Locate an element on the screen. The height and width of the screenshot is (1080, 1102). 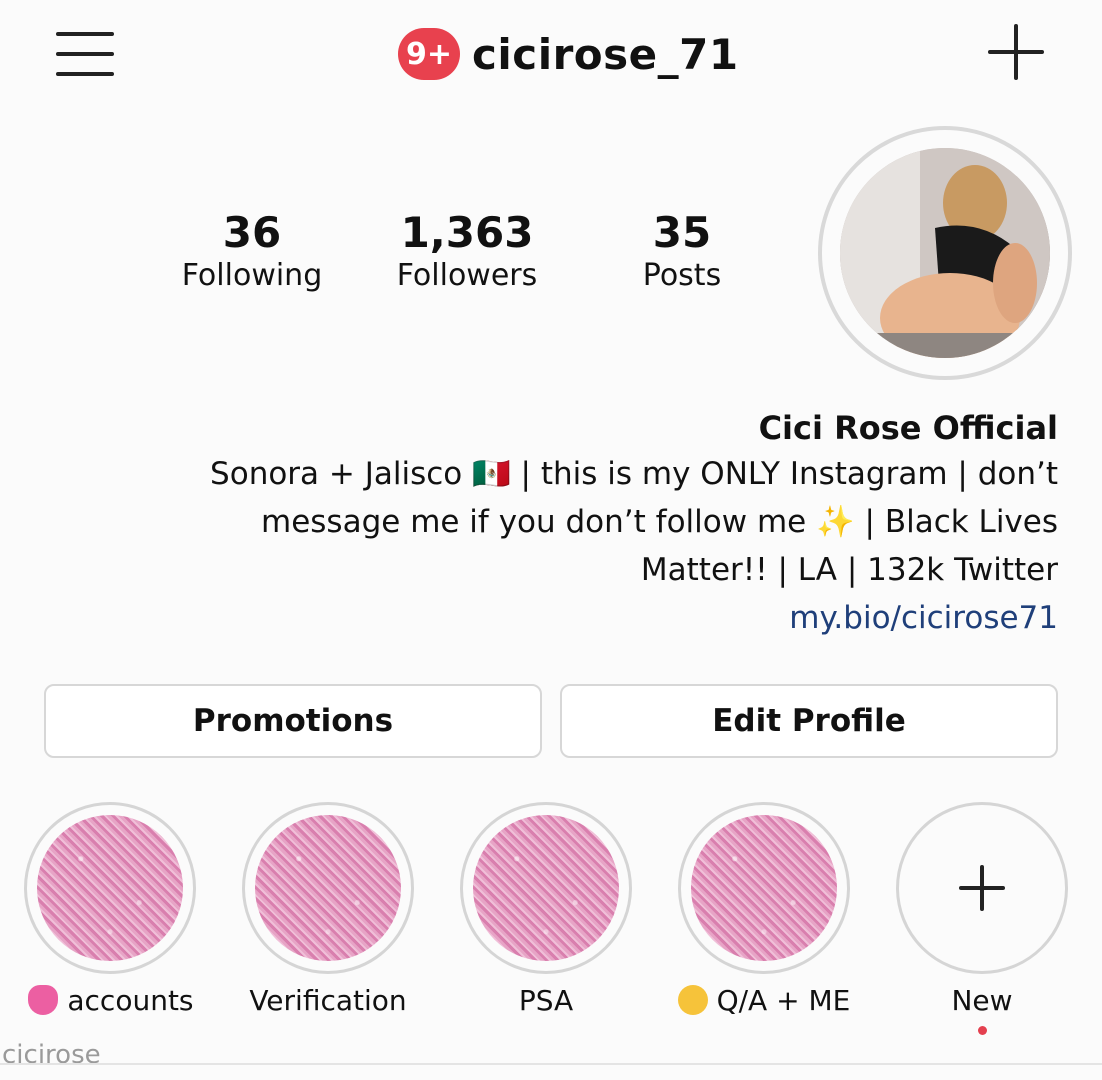
highlight-label-accounts: accounts is located at coordinates (111, 1000).